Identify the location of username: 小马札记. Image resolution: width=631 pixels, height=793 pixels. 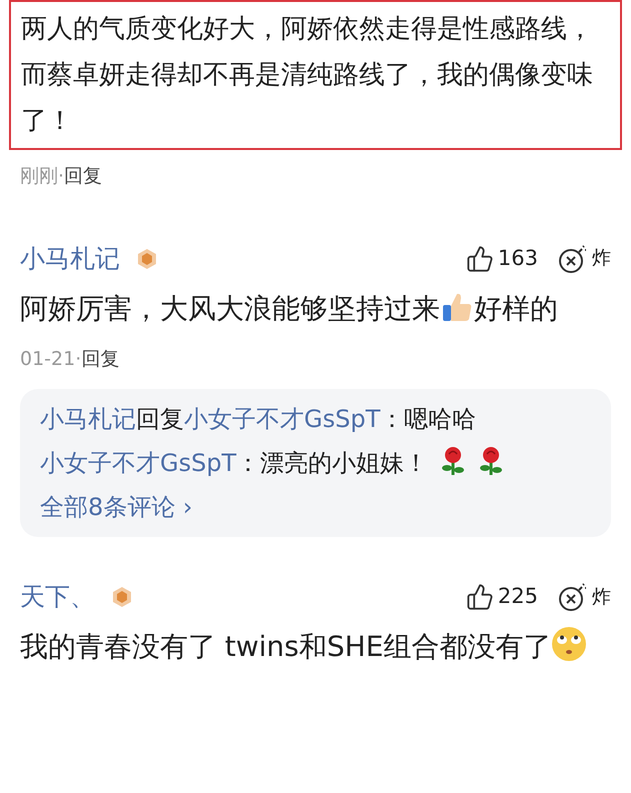
(70, 259).